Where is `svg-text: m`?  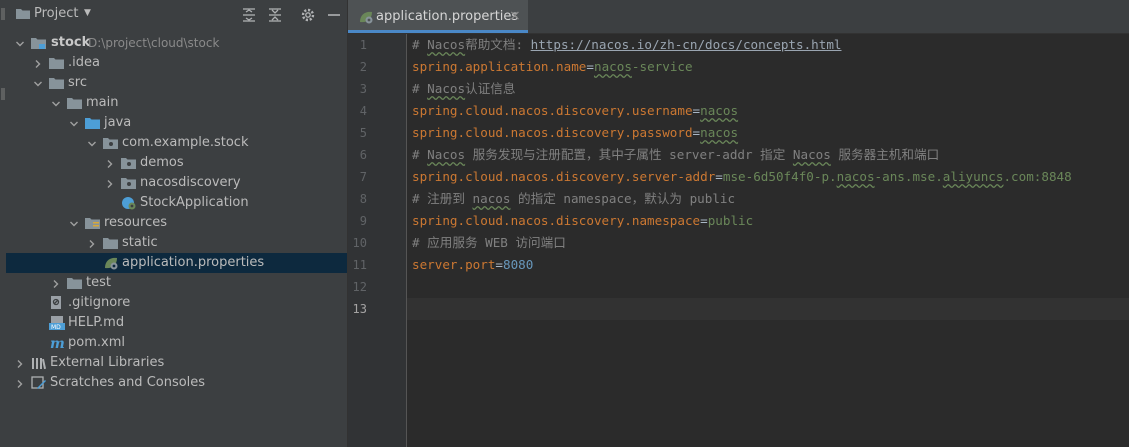 svg-text: m is located at coordinates (57, 343).